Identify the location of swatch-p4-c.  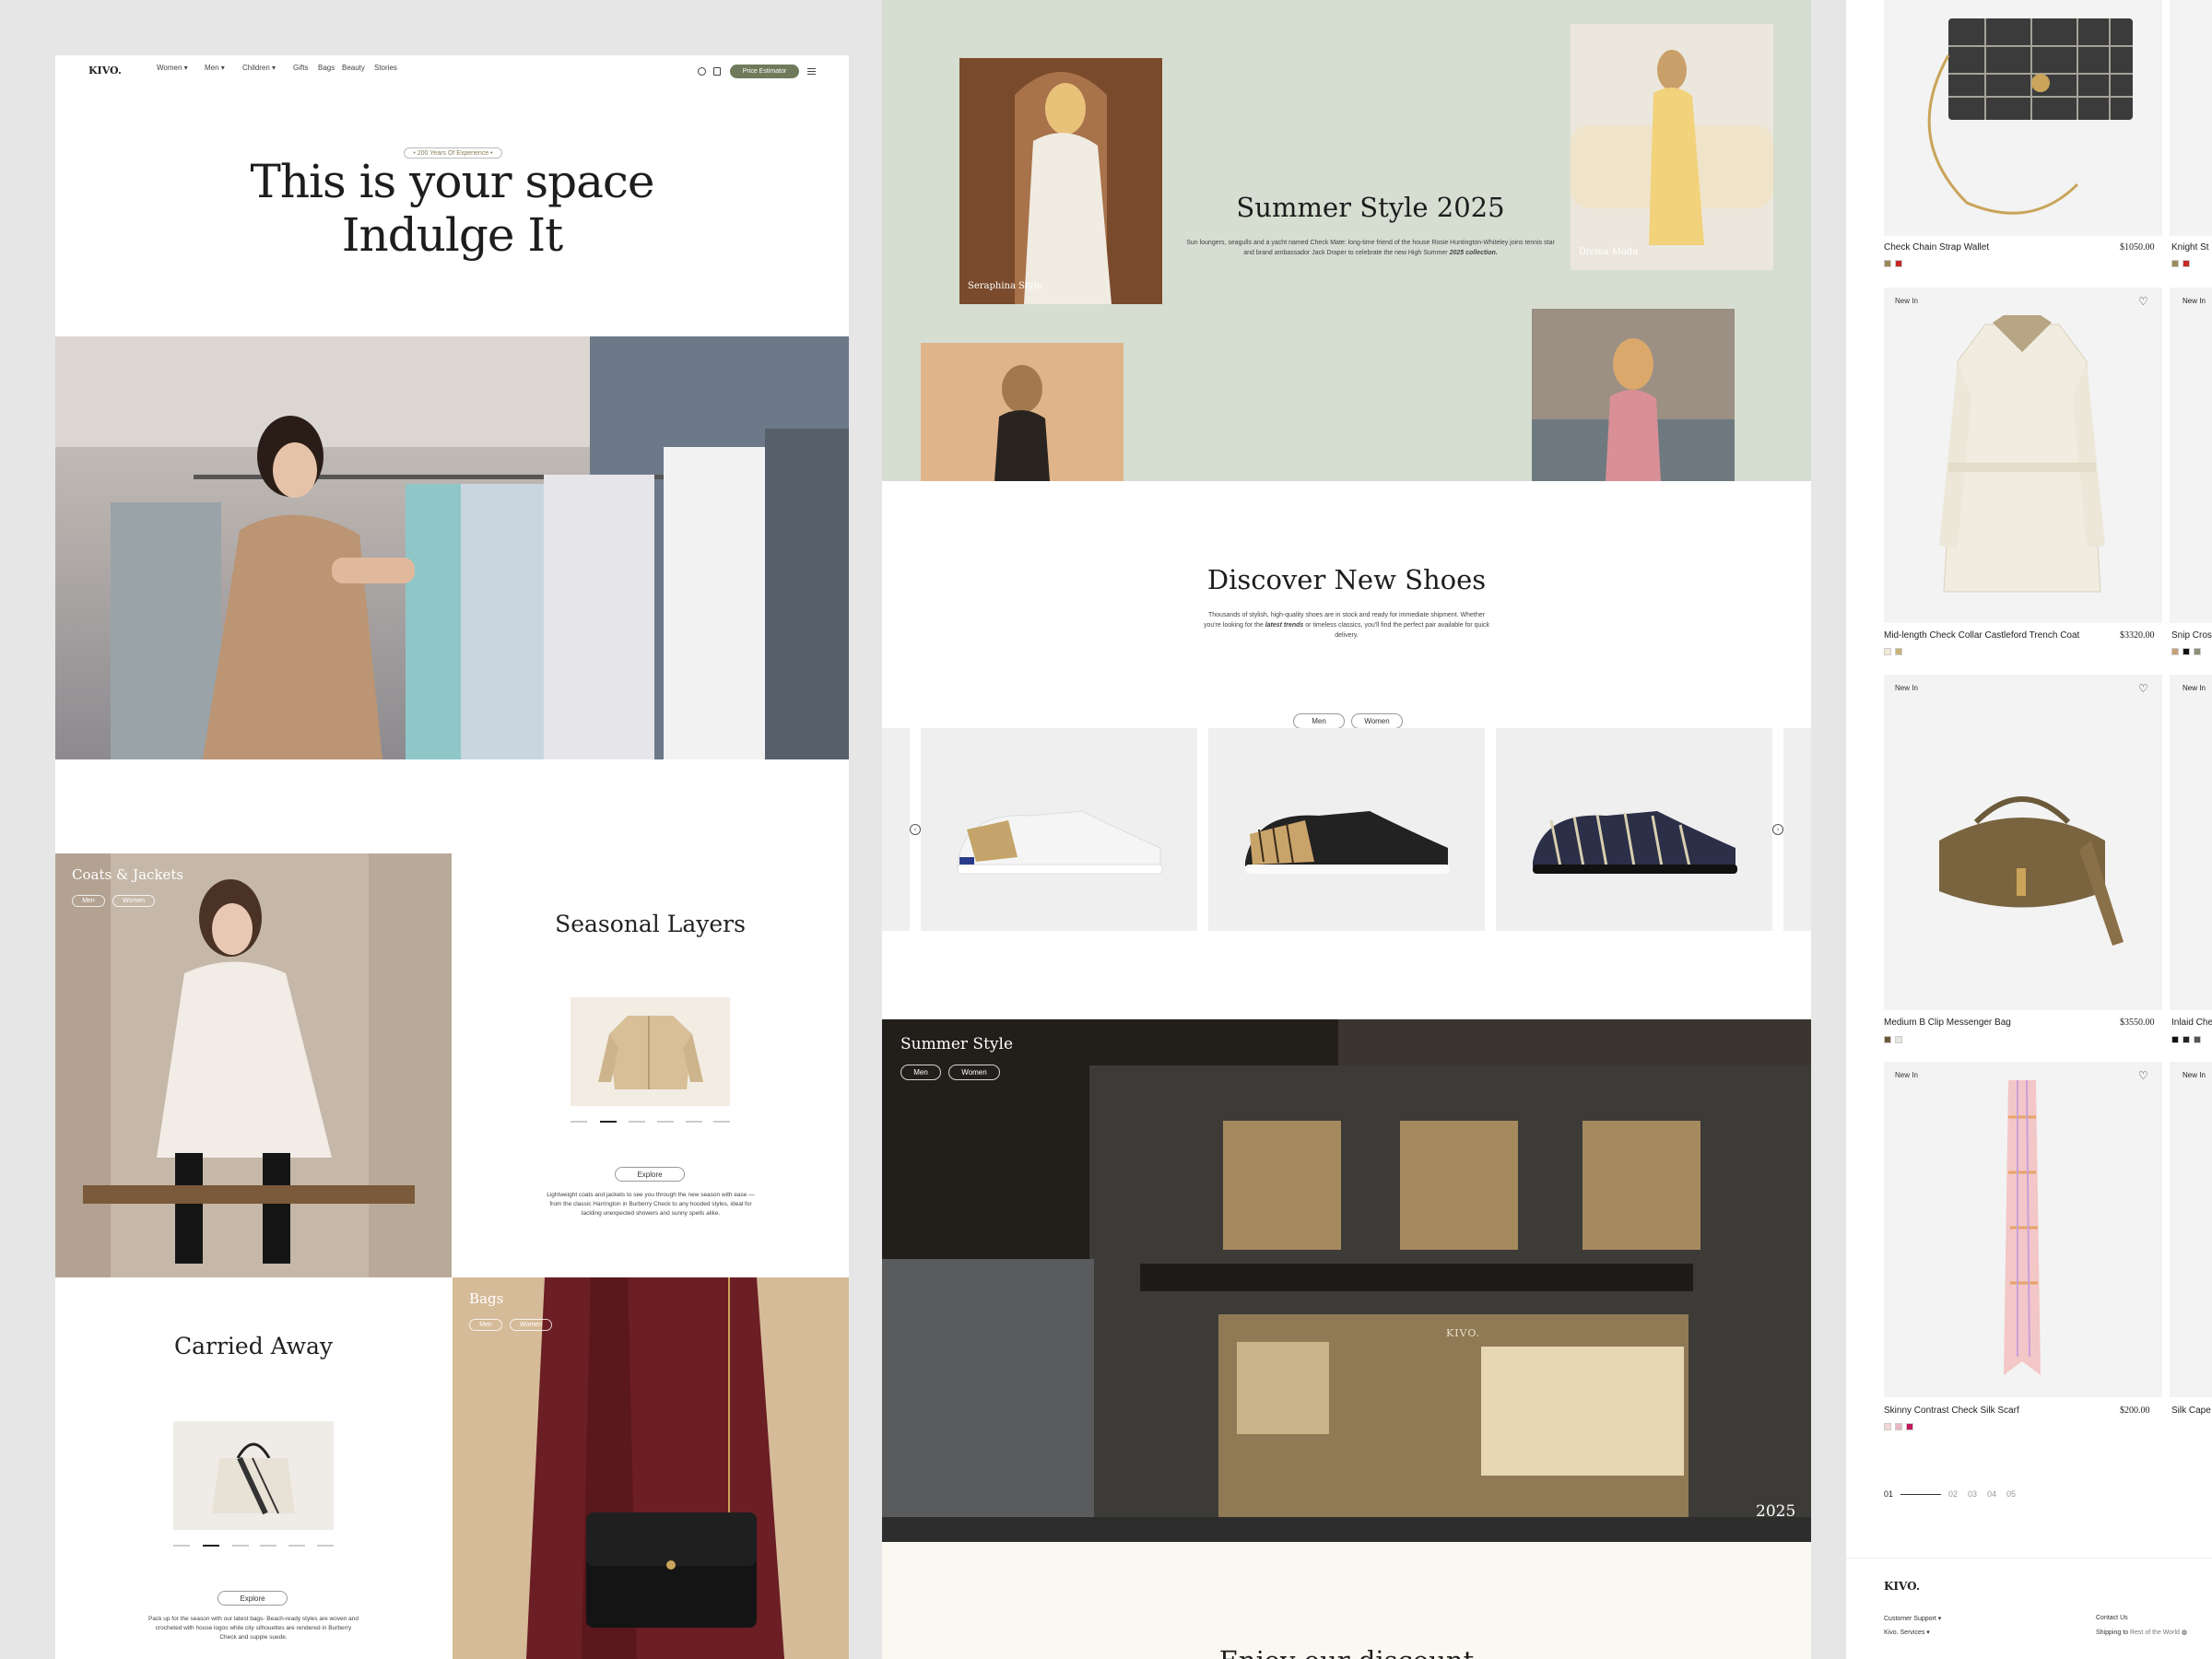
(1909, 1426).